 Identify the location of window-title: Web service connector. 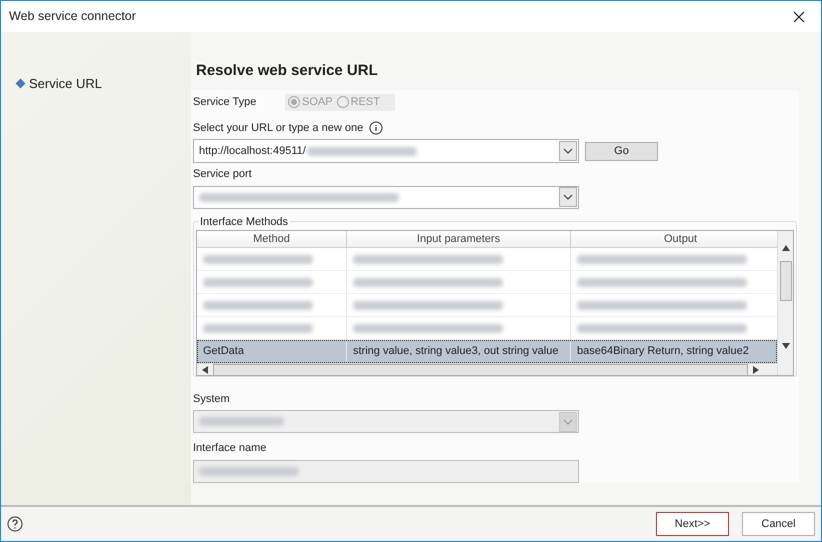
(72, 17).